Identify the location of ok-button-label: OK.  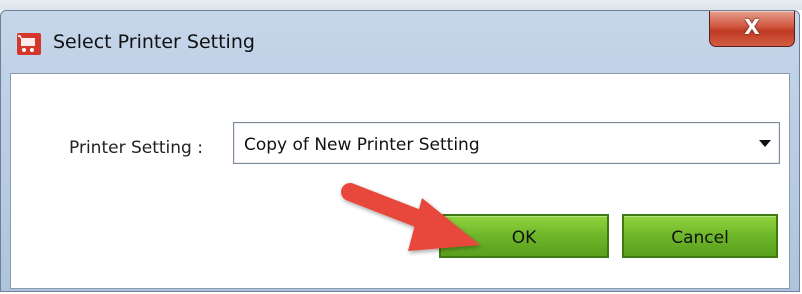
(524, 238).